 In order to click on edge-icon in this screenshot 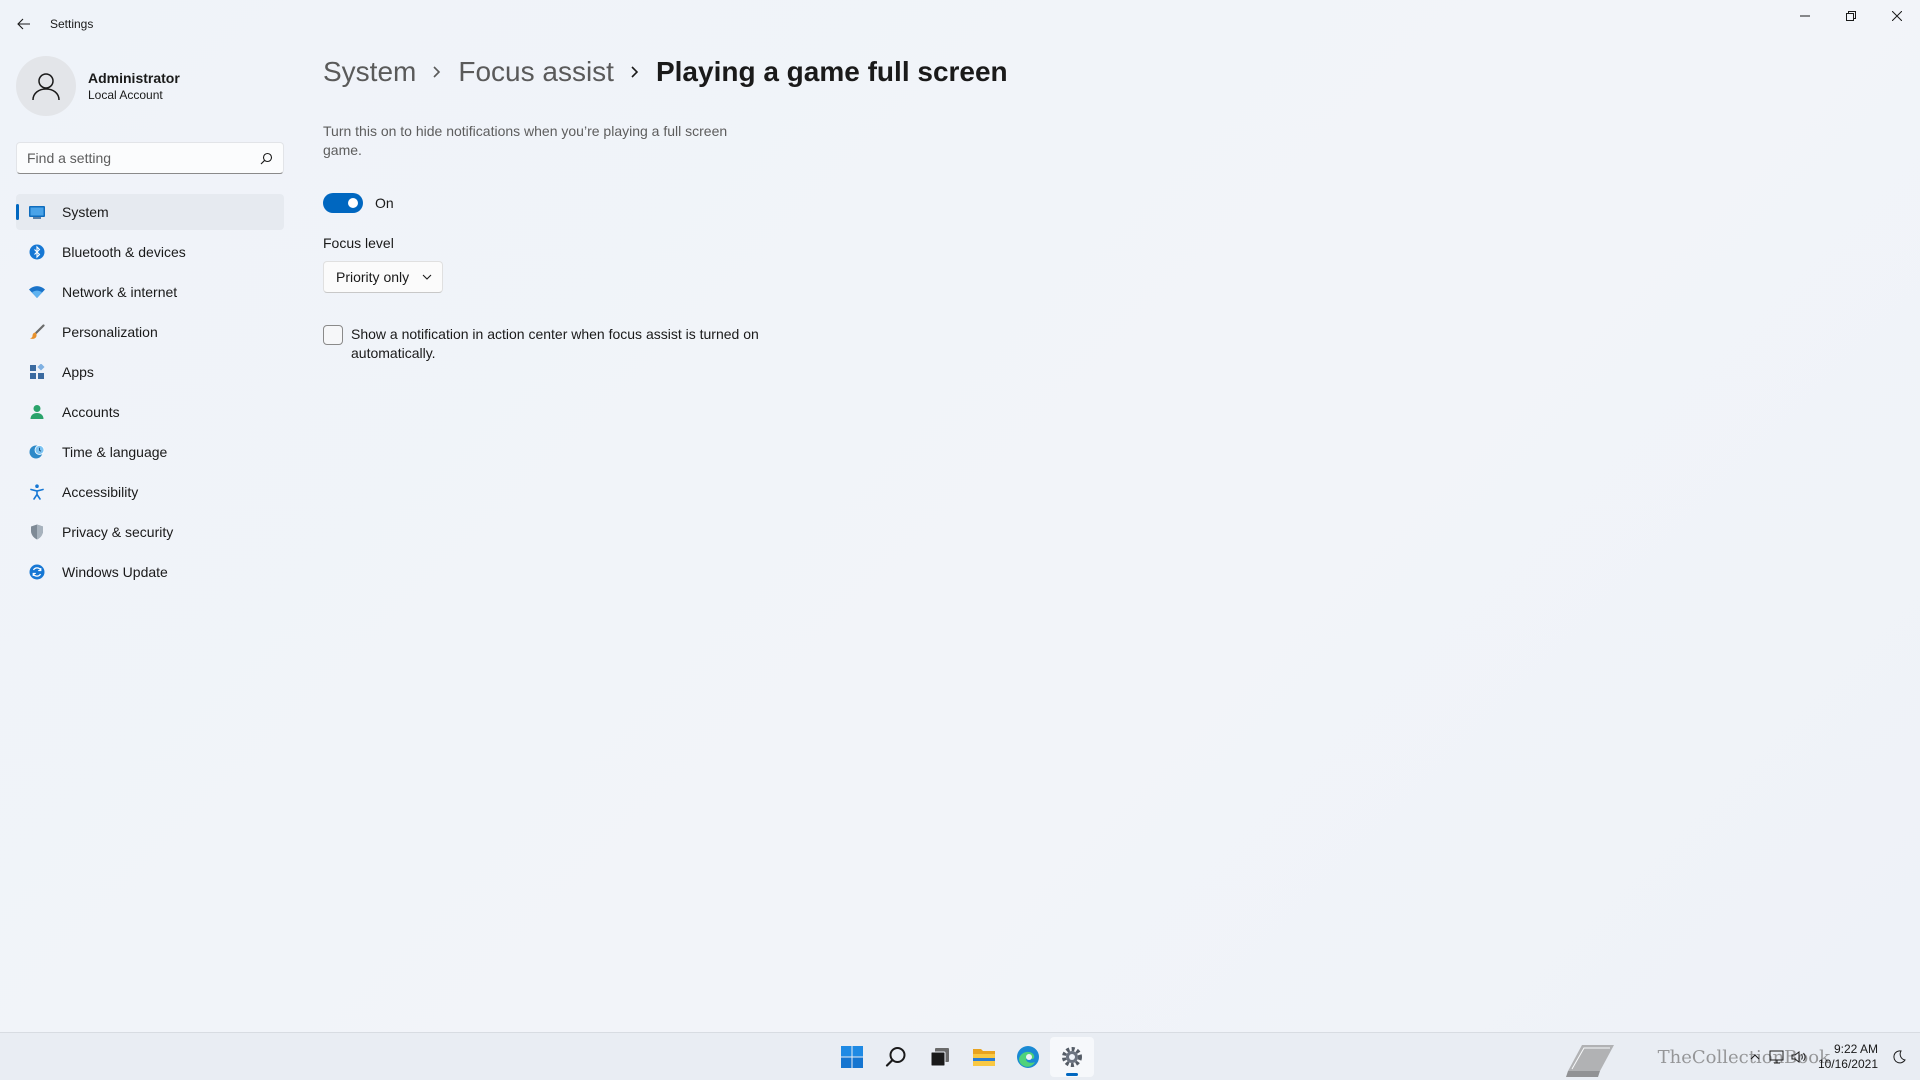, I will do `click(1028, 1057)`.